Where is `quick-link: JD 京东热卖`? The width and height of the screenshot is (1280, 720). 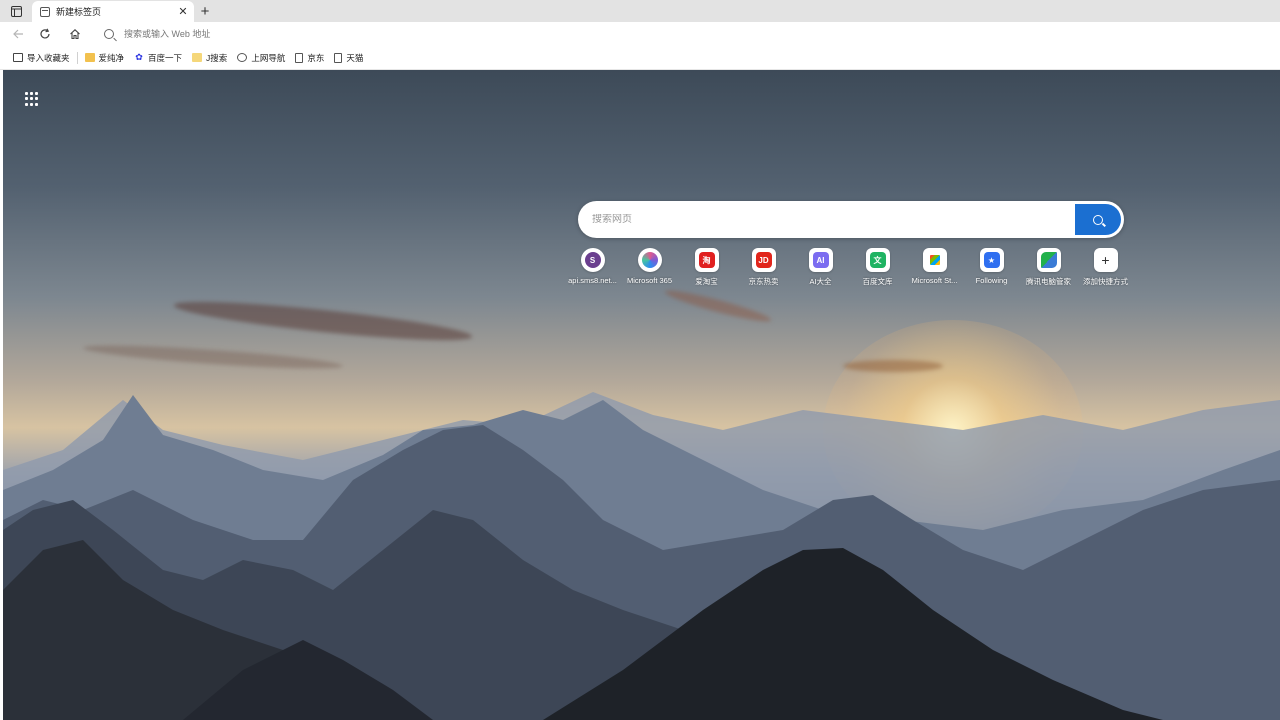 quick-link: JD 京东热卖 is located at coordinates (763, 267).